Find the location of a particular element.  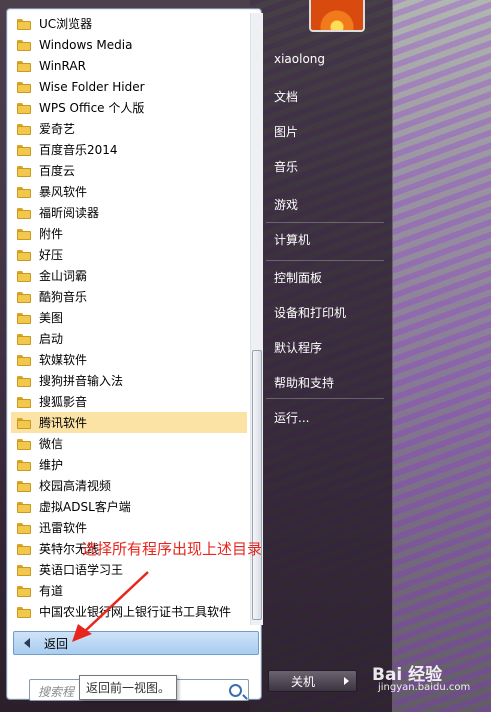

search-icon is located at coordinates (235, 690).